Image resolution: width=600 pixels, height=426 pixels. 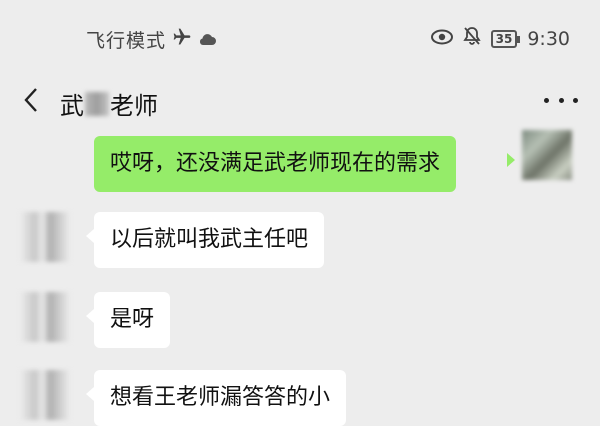 I want to click on status-left: 飞行模式, so click(x=151, y=39).